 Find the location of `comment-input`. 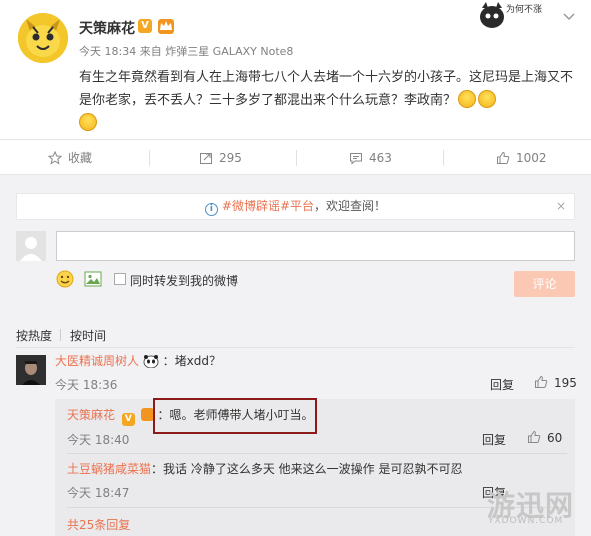

comment-input is located at coordinates (315, 246).